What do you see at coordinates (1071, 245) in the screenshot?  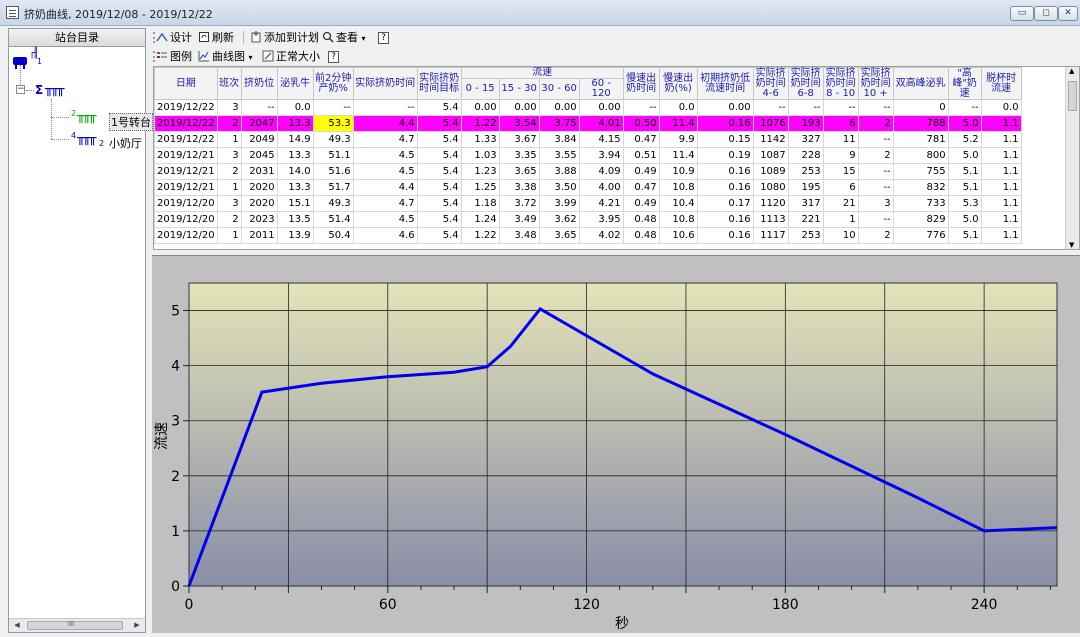 I see `scroll-down-icon: ▼` at bounding box center [1071, 245].